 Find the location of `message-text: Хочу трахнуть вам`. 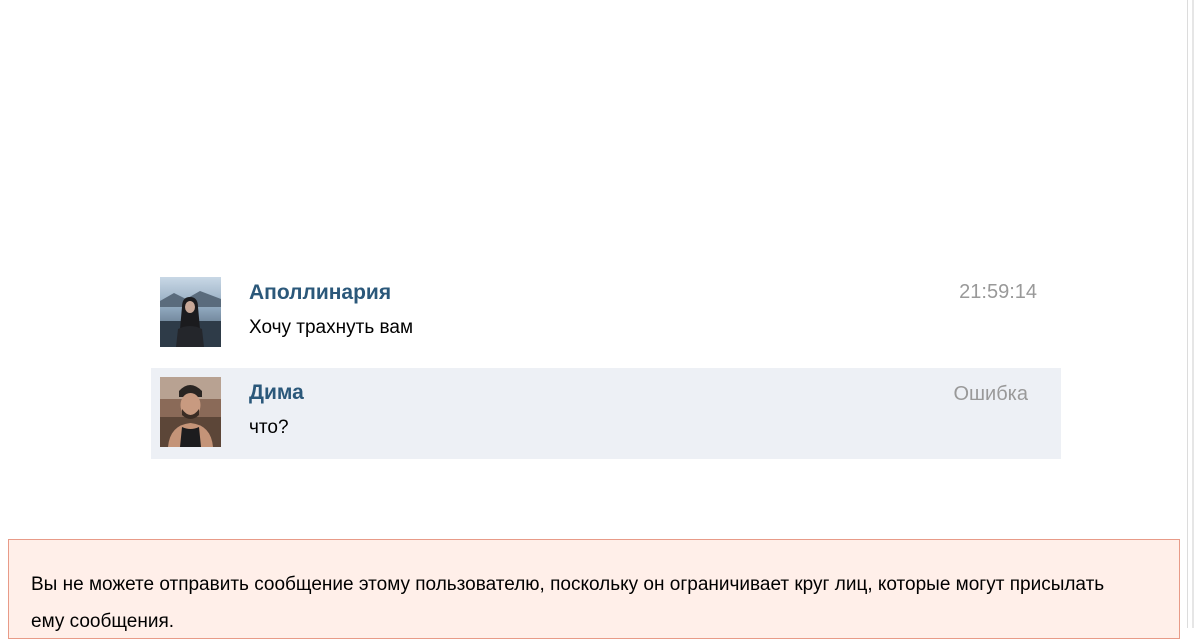

message-text: Хочу трахнуть вам is located at coordinates (331, 327).